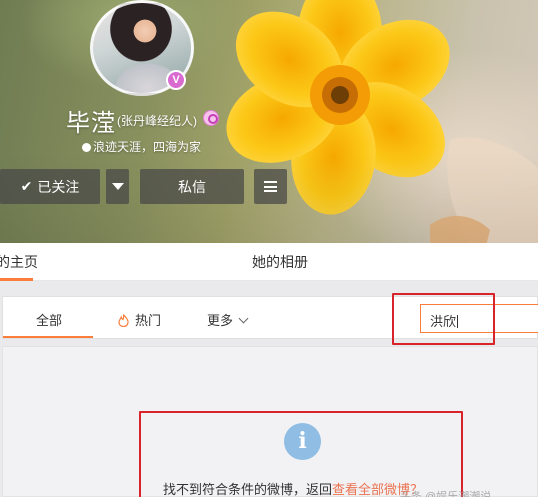 This screenshot has height=497, width=538. What do you see at coordinates (211, 118) in the screenshot?
I see `female-icon` at bounding box center [211, 118].